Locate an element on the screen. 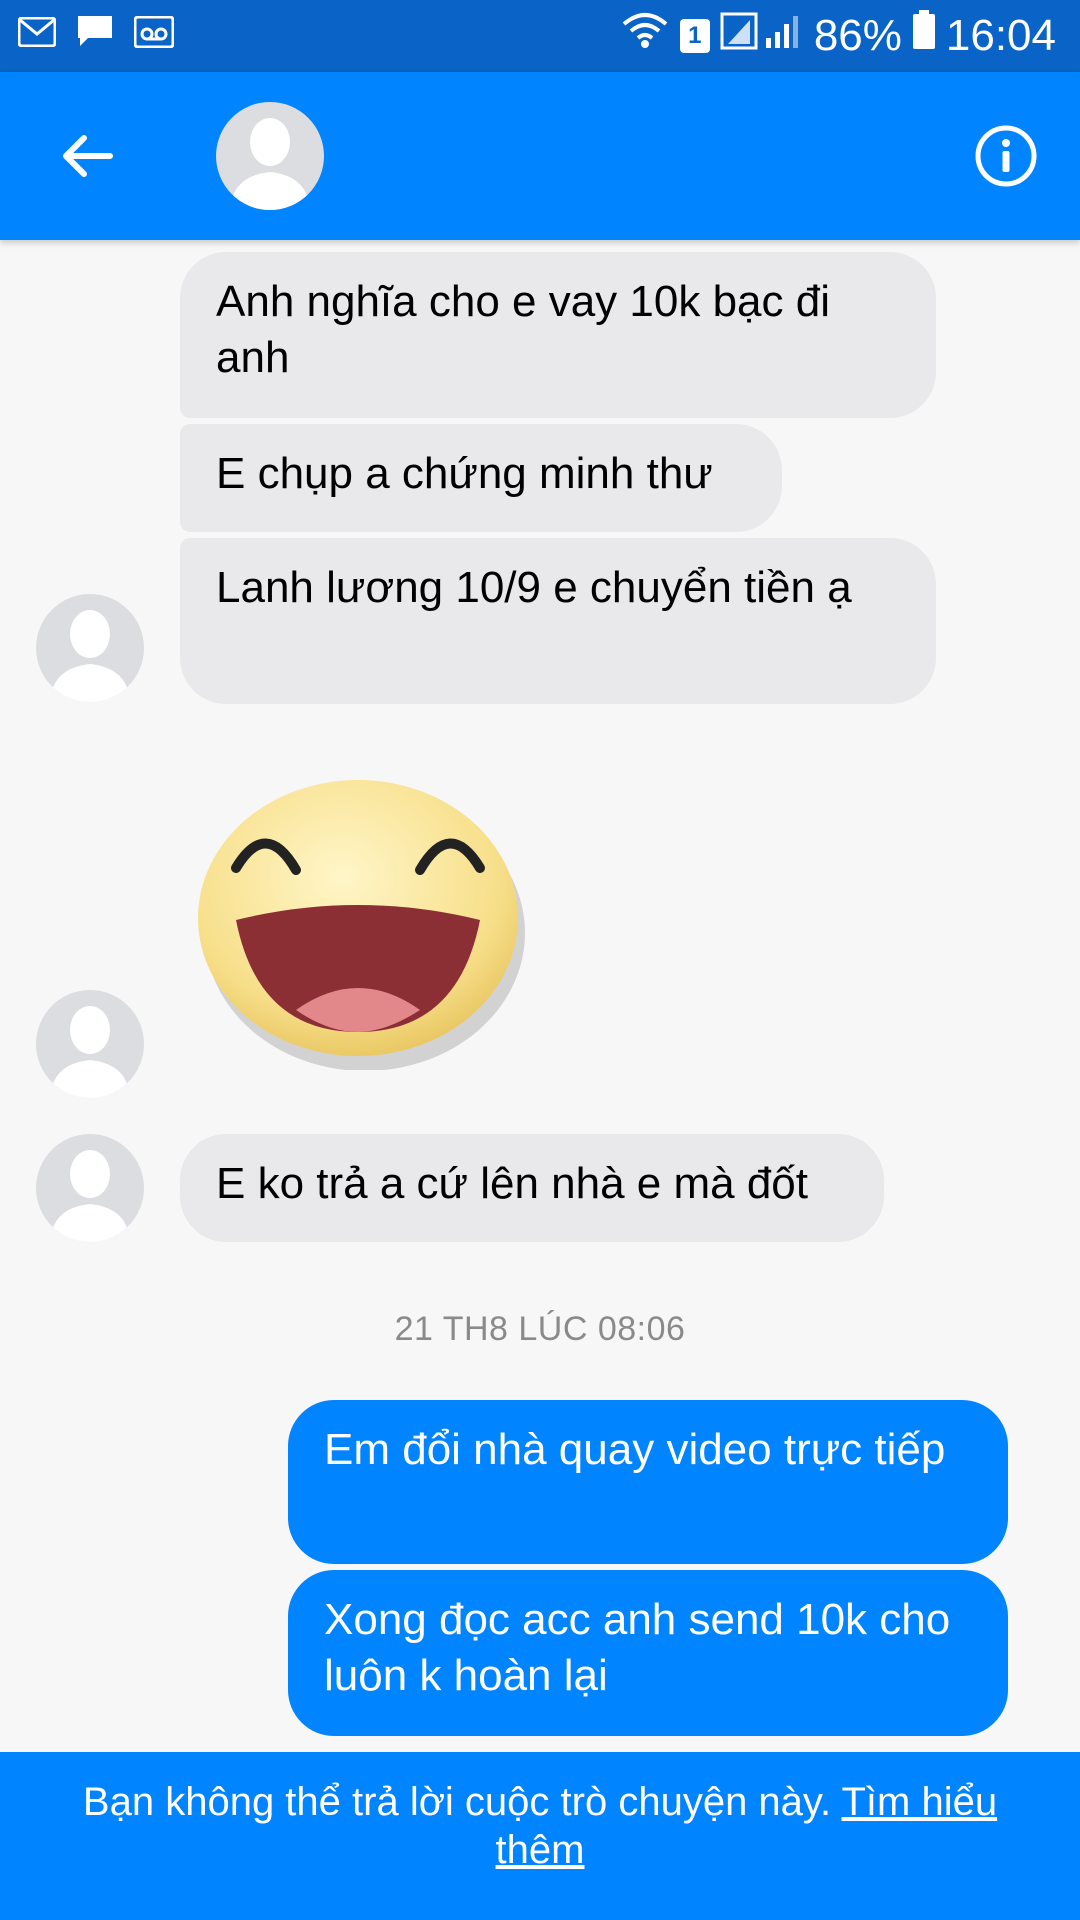 Image resolution: width=1080 pixels, height=1920 pixels. message-icon is located at coordinates (95, 34).